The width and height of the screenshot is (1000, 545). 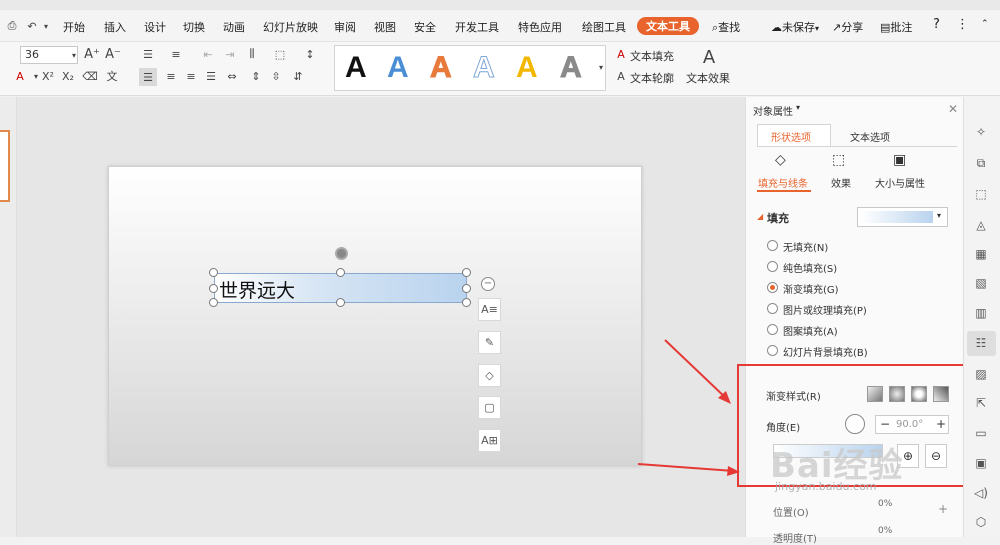 I want to click on subtab-size-properties: 大小与属性, so click(x=900, y=182).